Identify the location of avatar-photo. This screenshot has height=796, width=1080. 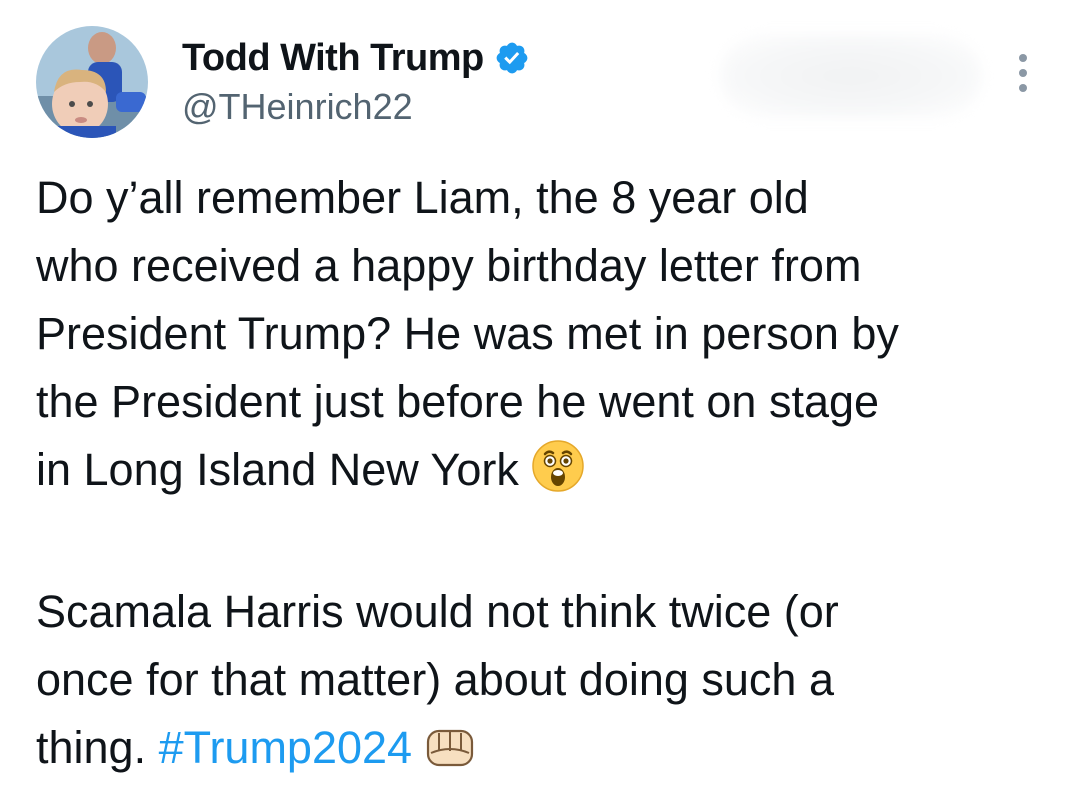
(92, 82).